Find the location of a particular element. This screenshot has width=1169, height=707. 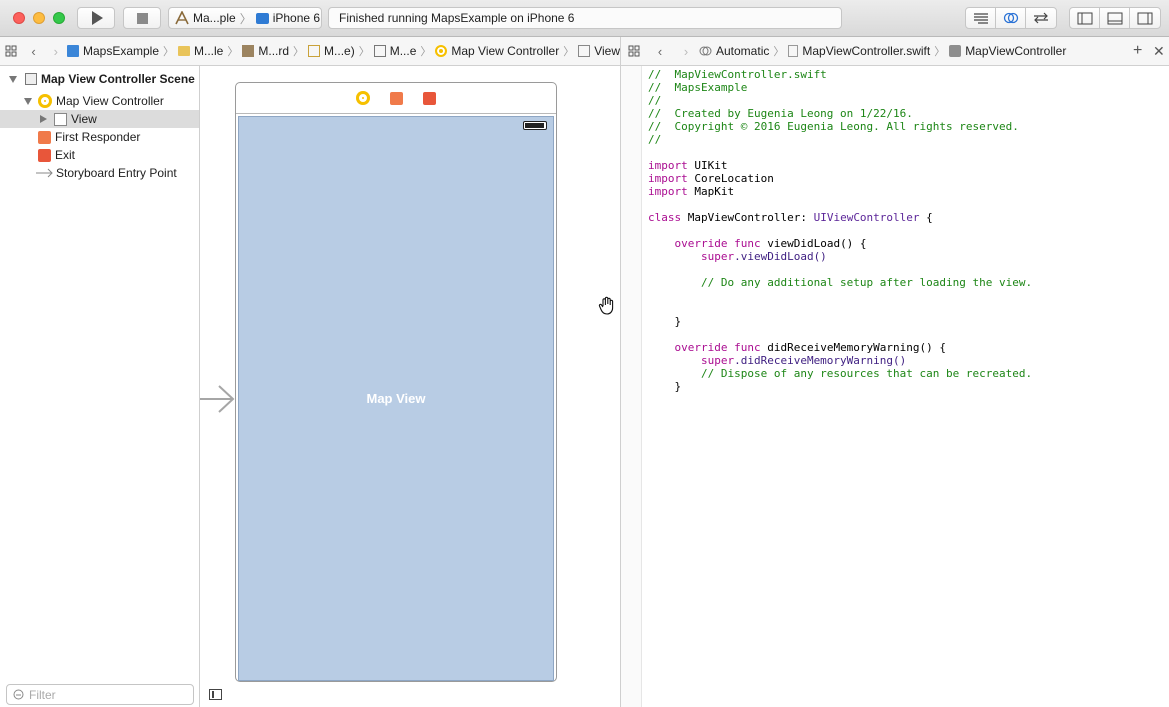

code-text: didReceiveMemoryWarning() { is located at coordinates (853, 347).